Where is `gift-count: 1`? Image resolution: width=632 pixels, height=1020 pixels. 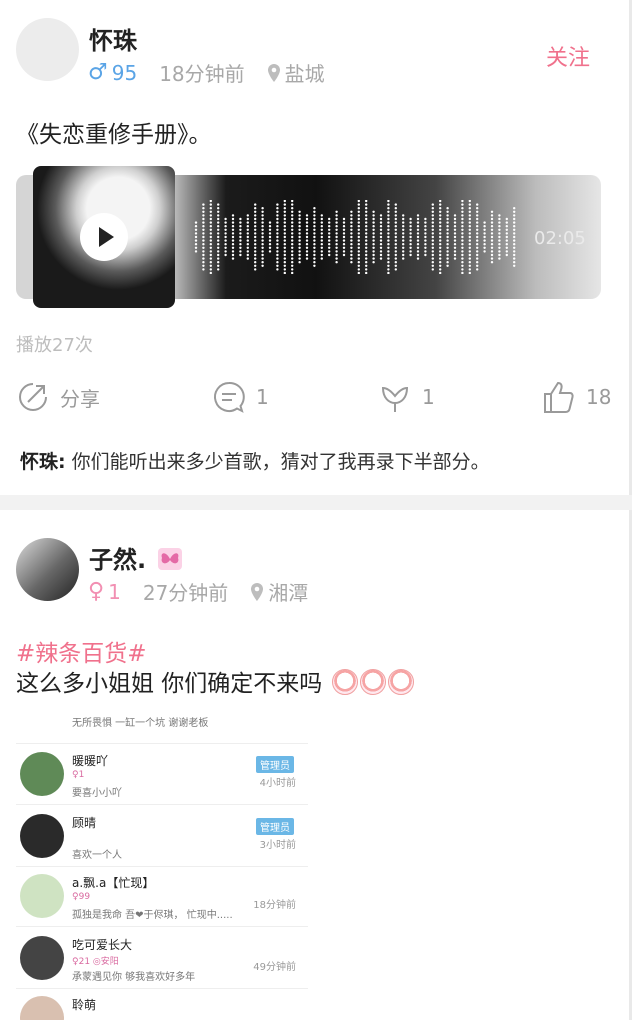 gift-count: 1 is located at coordinates (428, 397).